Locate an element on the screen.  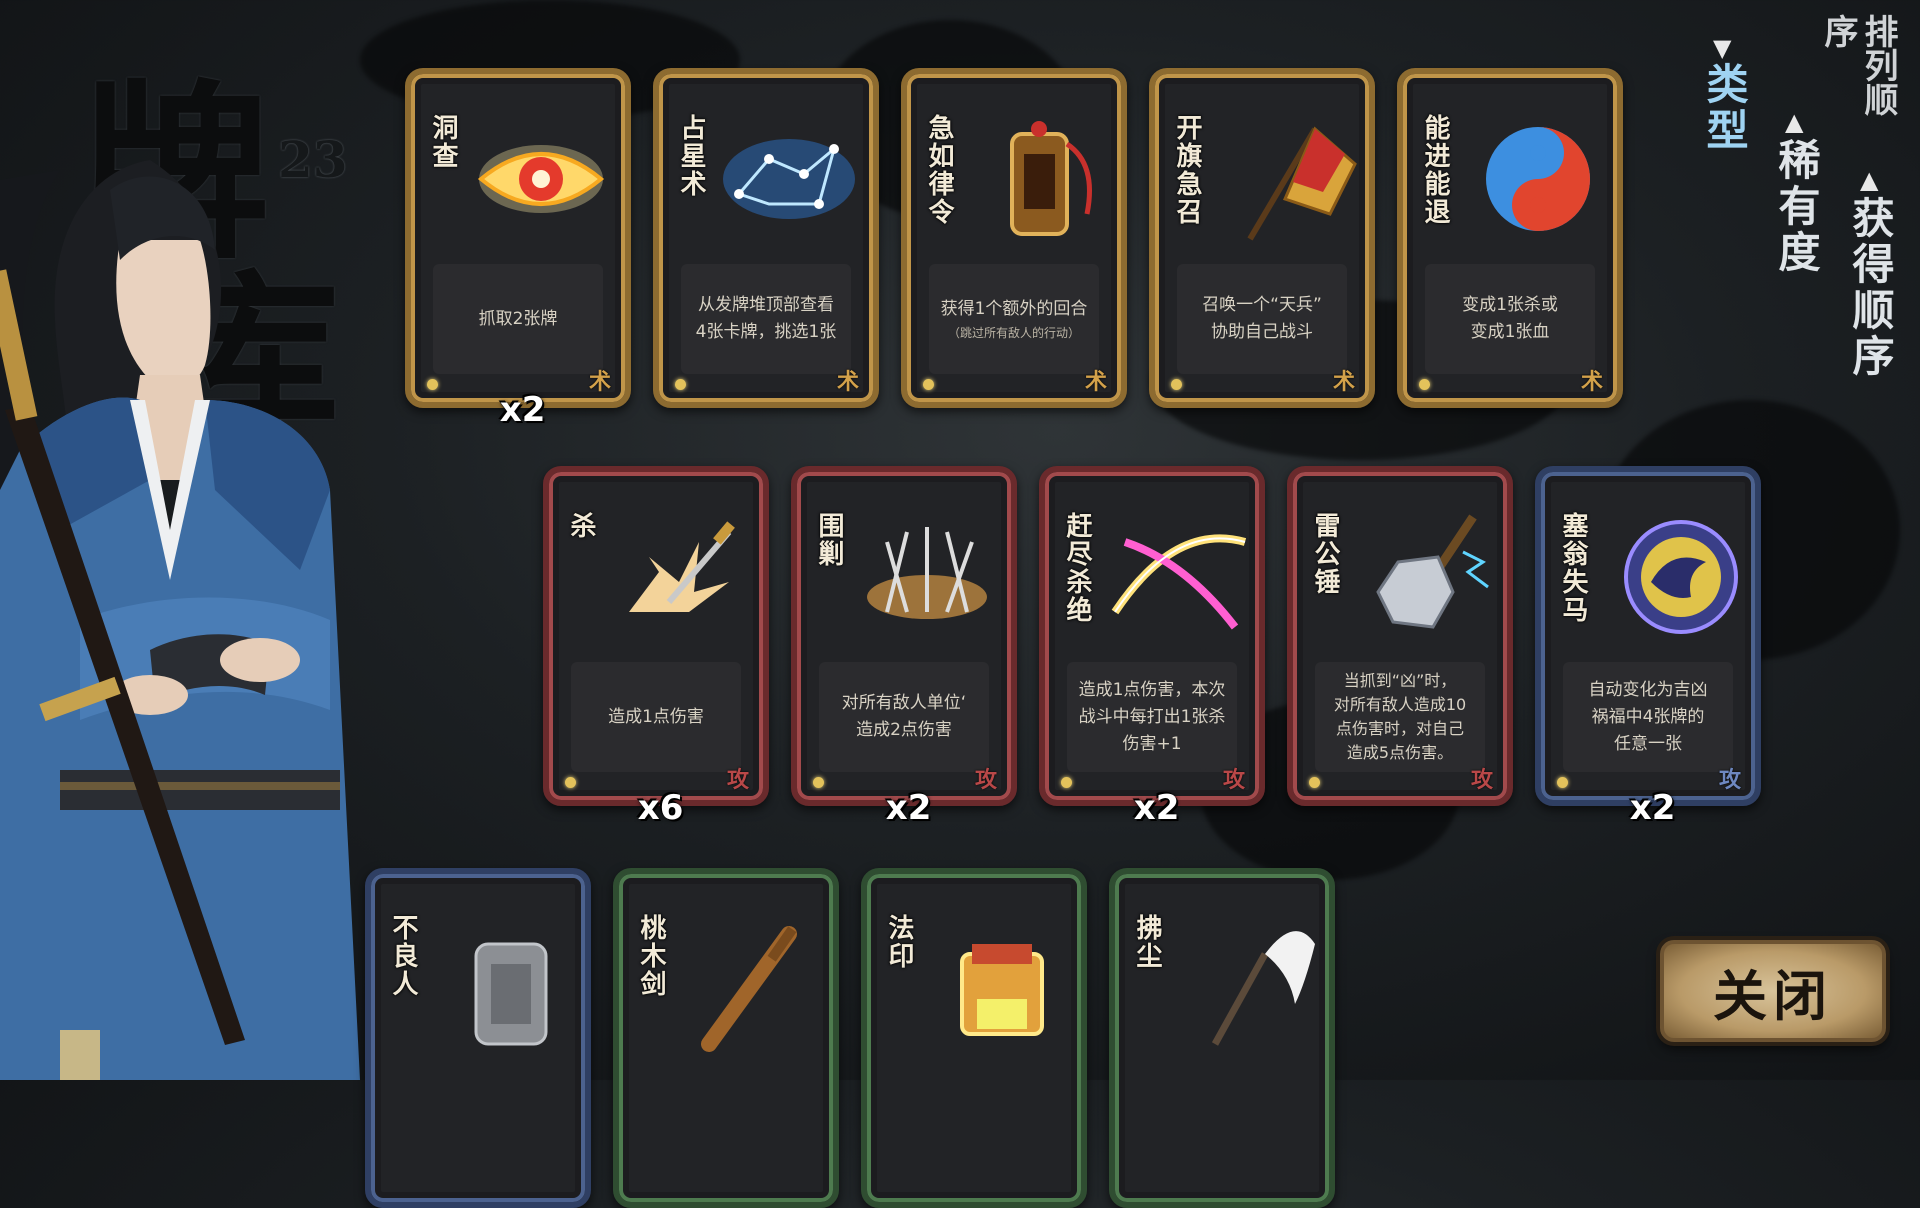
card-nengjinnengtui: 能进能退 变成1张杀或 变成1张血 术 is located at coordinates (1510, 238).